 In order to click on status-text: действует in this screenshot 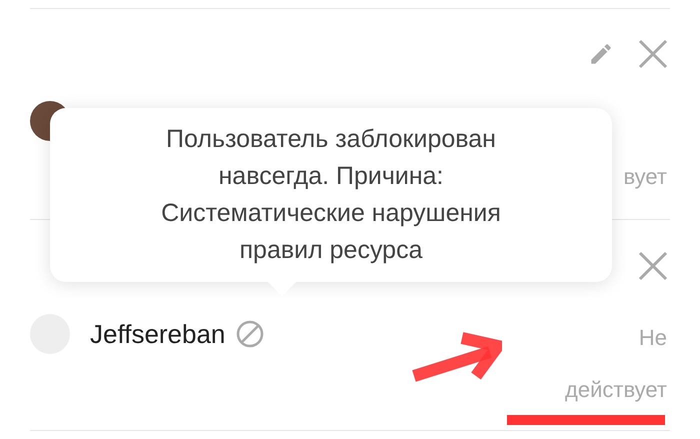, I will do `click(616, 390)`.